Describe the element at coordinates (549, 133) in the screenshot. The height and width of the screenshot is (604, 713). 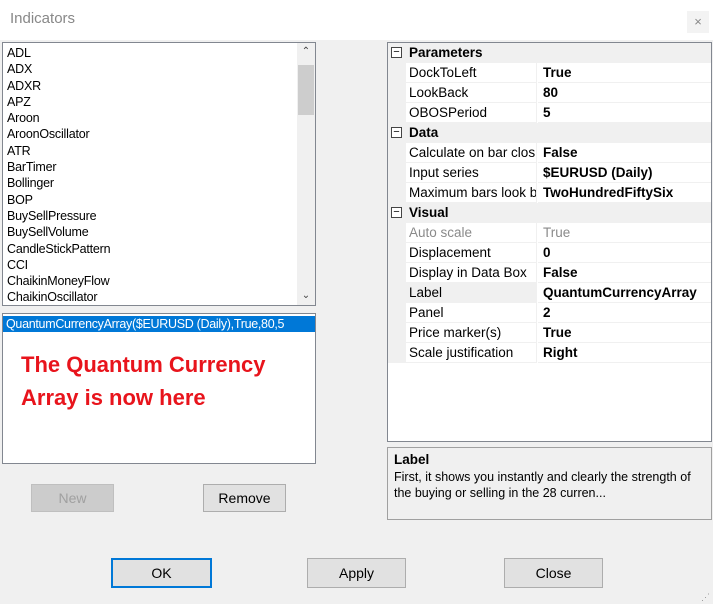
I see `category-data: − Data` at that location.